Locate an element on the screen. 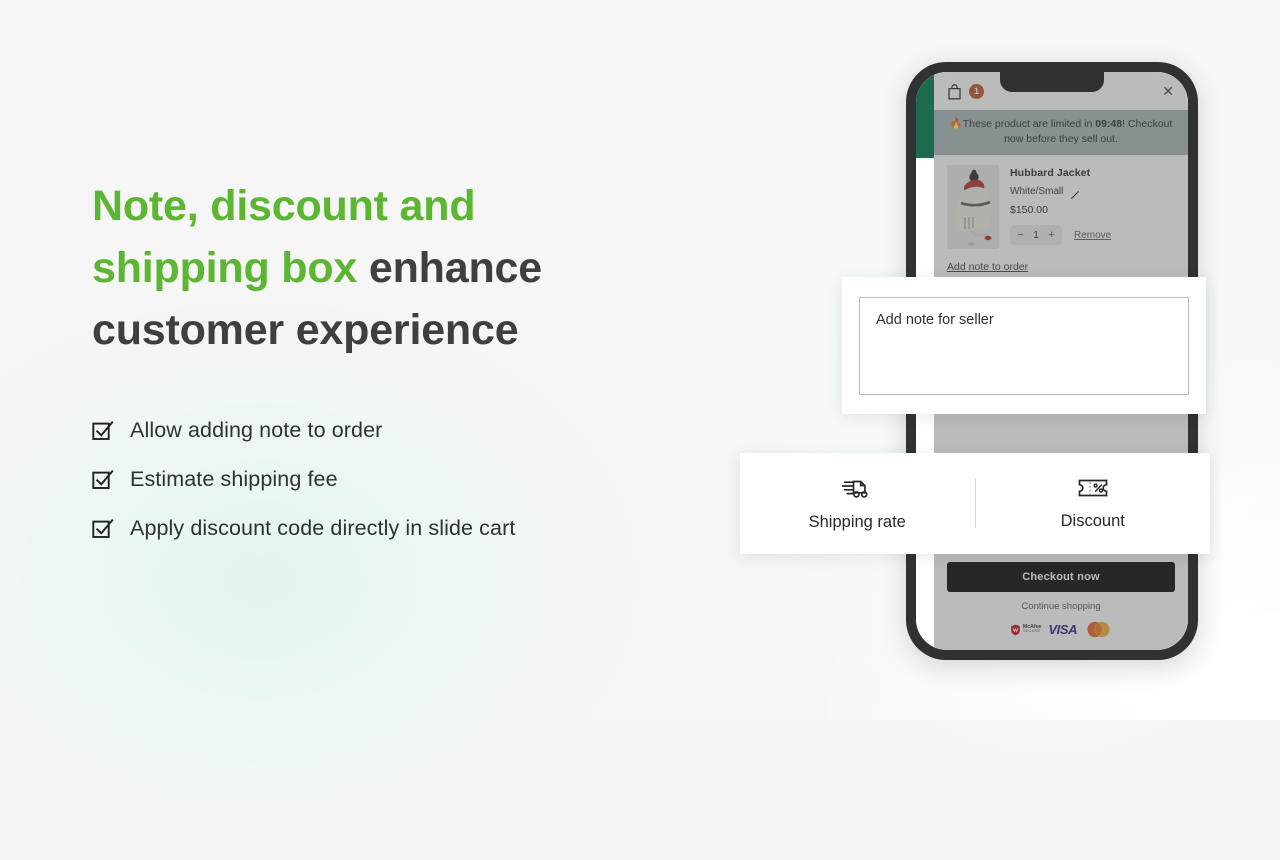  discount-button: Discount is located at coordinates (1093, 503).